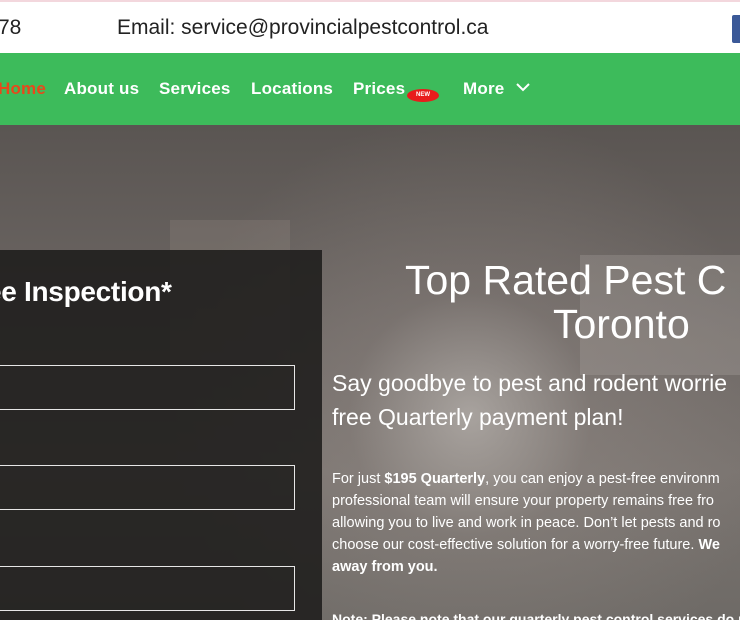 This screenshot has height=627, width=740. What do you see at coordinates (566, 280) in the screenshot?
I see `hero-title-line-1: Top Rated Pest C` at bounding box center [566, 280].